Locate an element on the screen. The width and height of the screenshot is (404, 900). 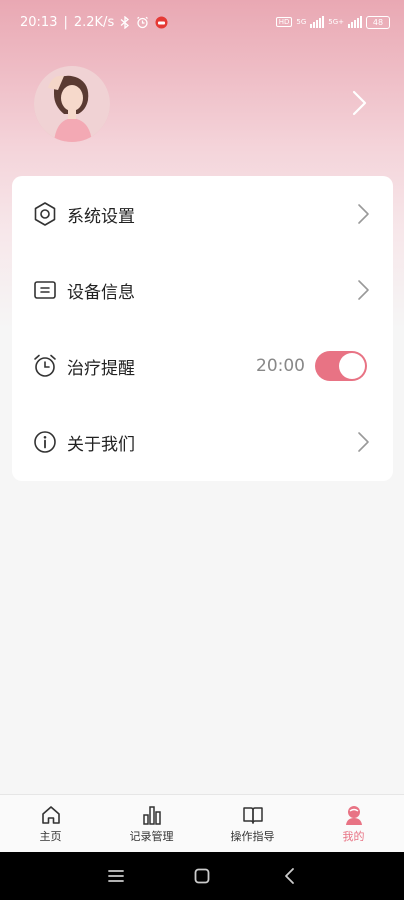
home-icon is located at coordinates (50, 815).